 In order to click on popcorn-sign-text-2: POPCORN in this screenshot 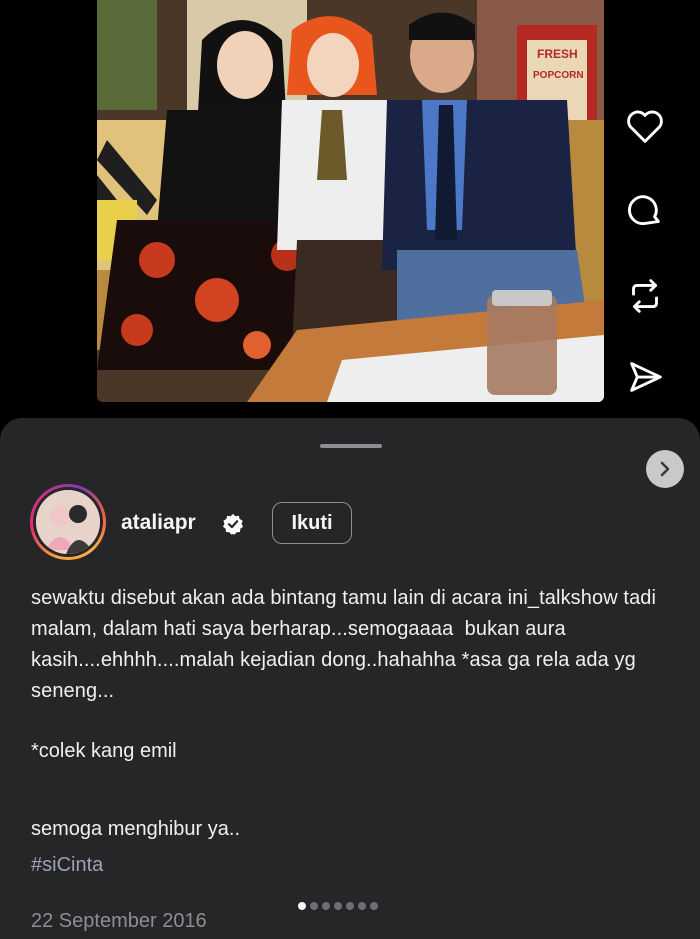, I will do `click(558, 75)`.